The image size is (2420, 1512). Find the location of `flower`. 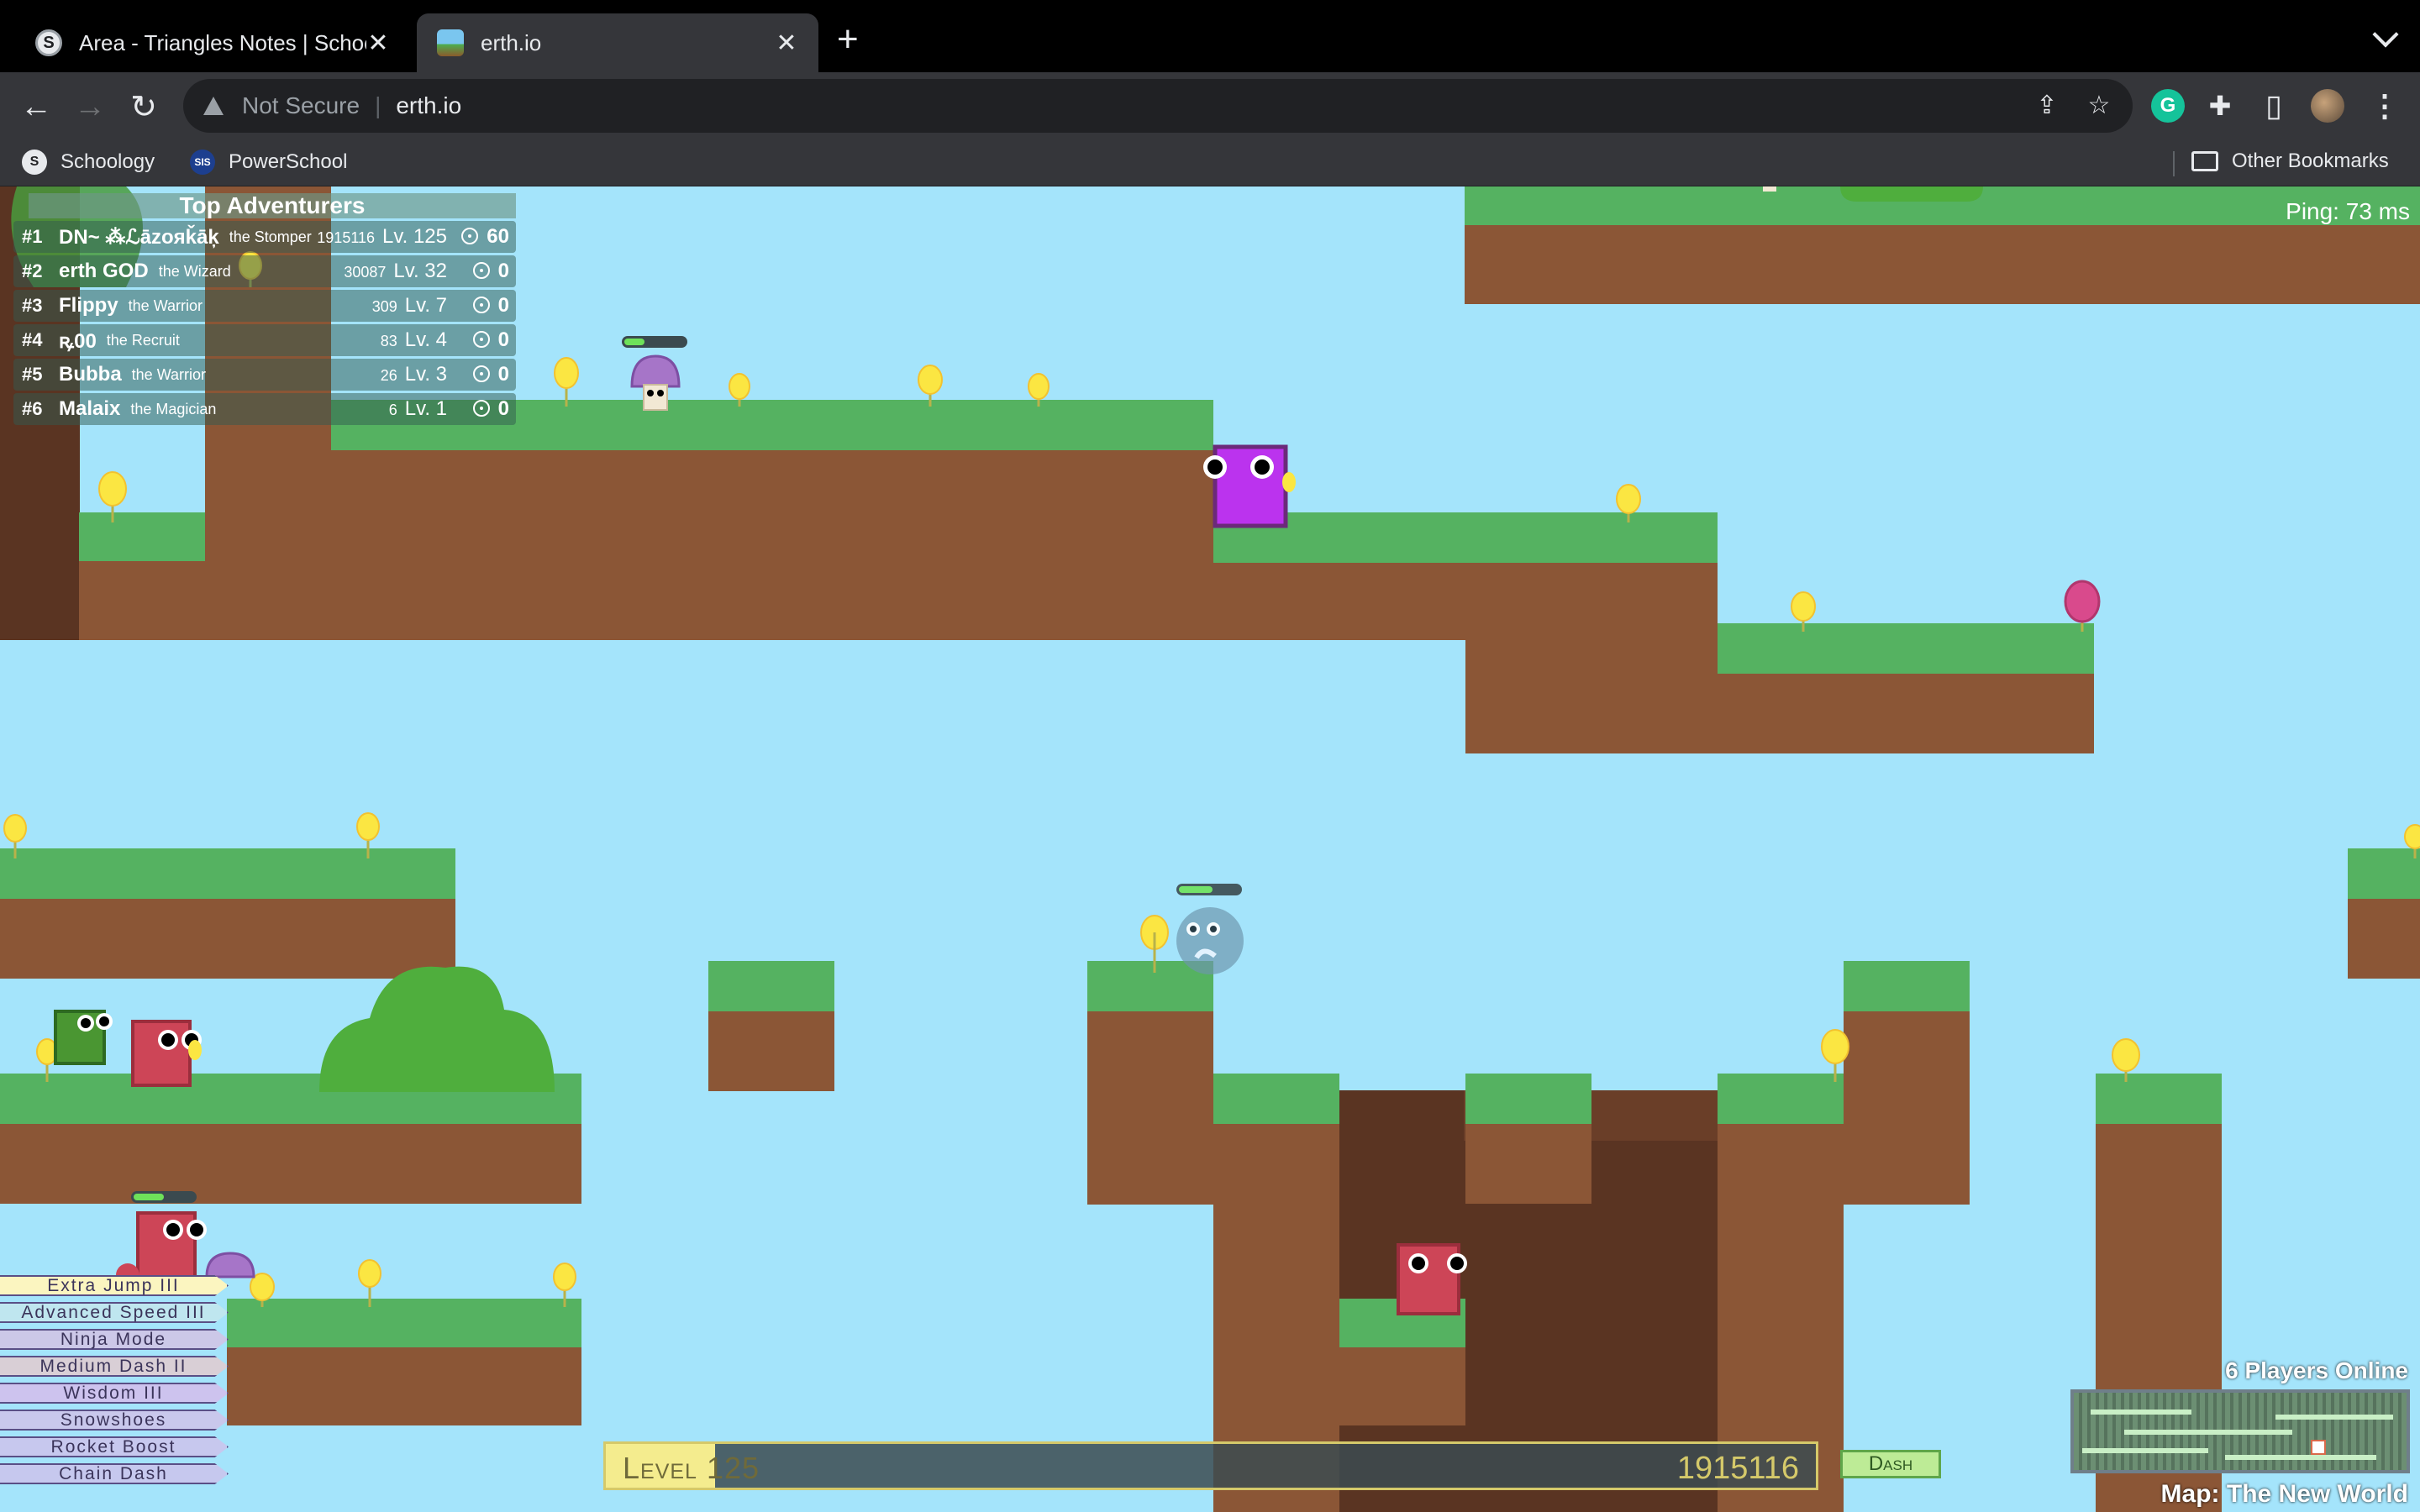

flower is located at coordinates (567, 382).